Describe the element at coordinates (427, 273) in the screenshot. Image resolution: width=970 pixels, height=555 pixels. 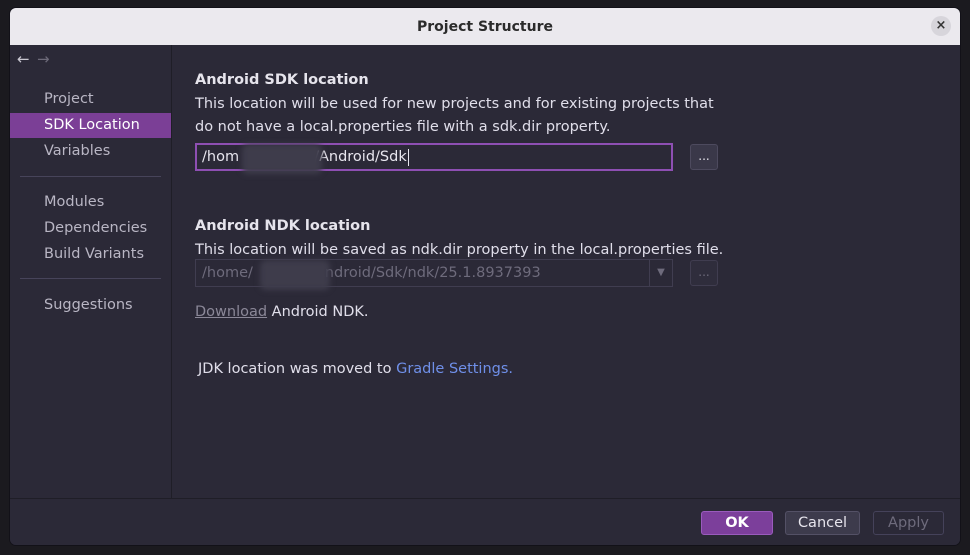
I see `ndk-path-suffix: Android/Sdk/ndk/25.1.8937393` at that location.